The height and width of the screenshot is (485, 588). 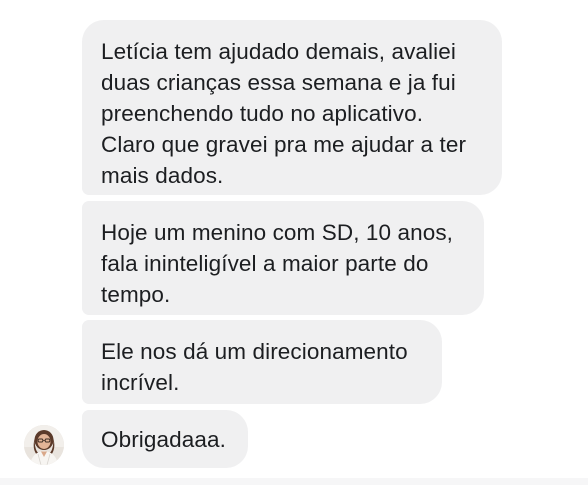 What do you see at coordinates (165, 439) in the screenshot?
I see `message-bubble-4: Obrigadaaa.` at bounding box center [165, 439].